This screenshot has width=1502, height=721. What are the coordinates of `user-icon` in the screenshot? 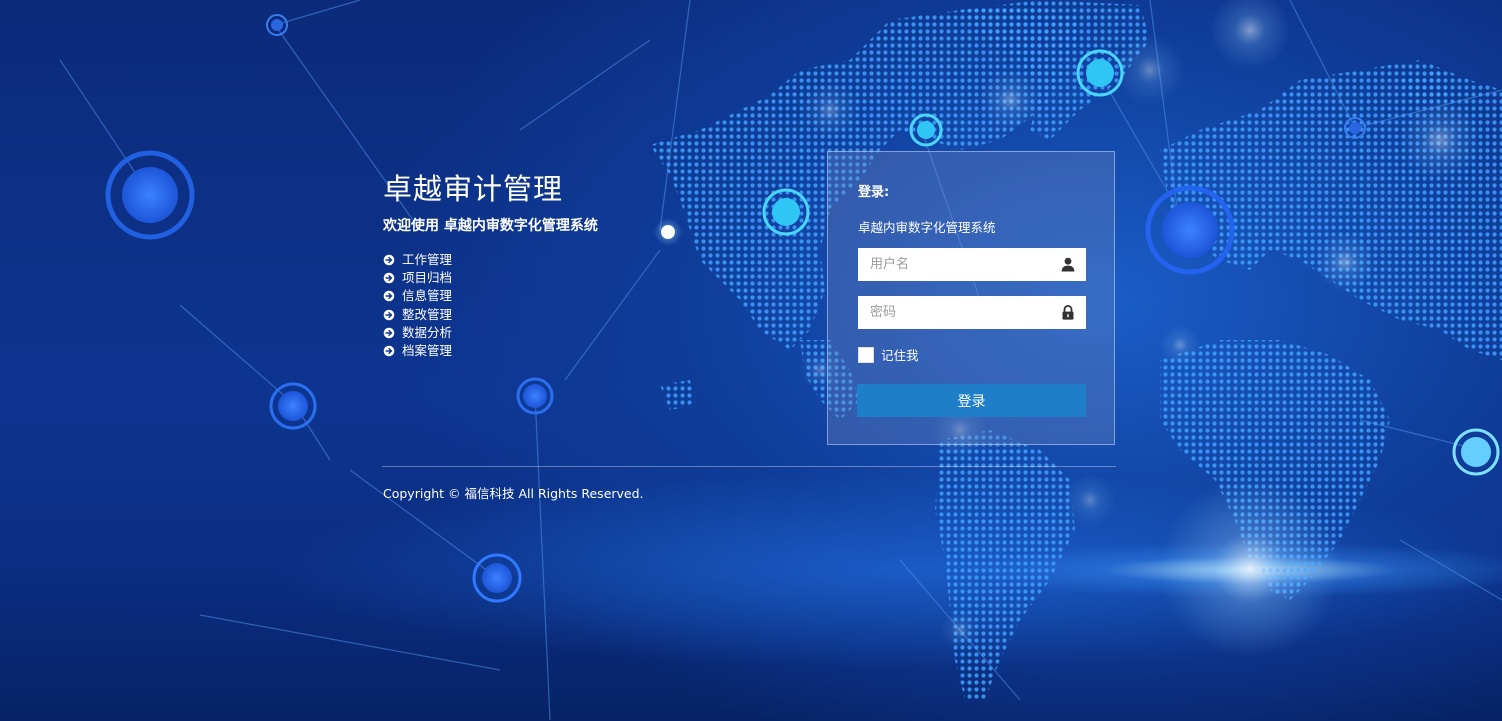 It's located at (1068, 264).